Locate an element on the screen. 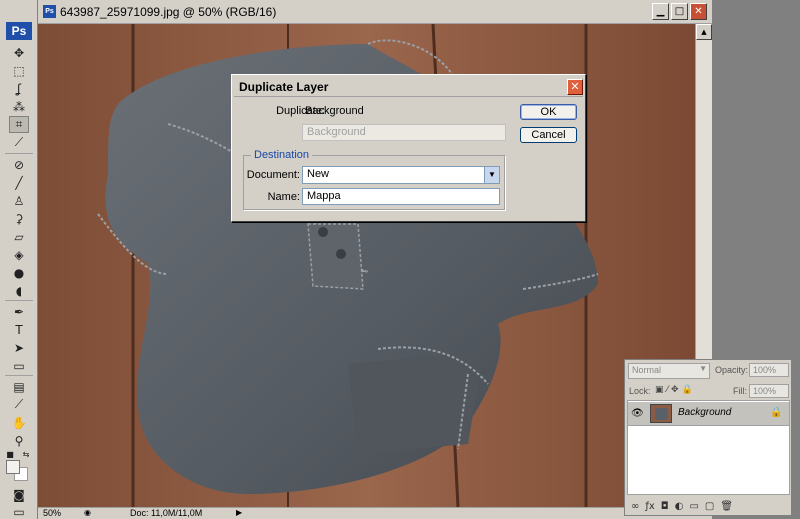 The width and height of the screenshot is (800, 519). cancel-button: Cancel is located at coordinates (548, 135).